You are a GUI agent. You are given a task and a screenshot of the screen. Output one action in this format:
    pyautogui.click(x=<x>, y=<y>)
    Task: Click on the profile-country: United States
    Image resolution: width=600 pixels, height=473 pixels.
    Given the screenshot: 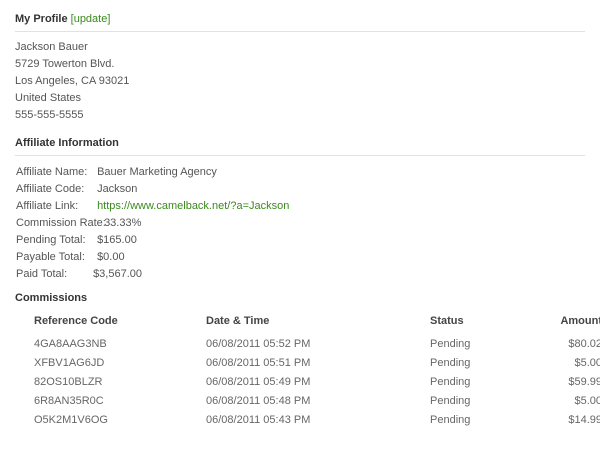 What is the action you would take?
    pyautogui.click(x=48, y=98)
    